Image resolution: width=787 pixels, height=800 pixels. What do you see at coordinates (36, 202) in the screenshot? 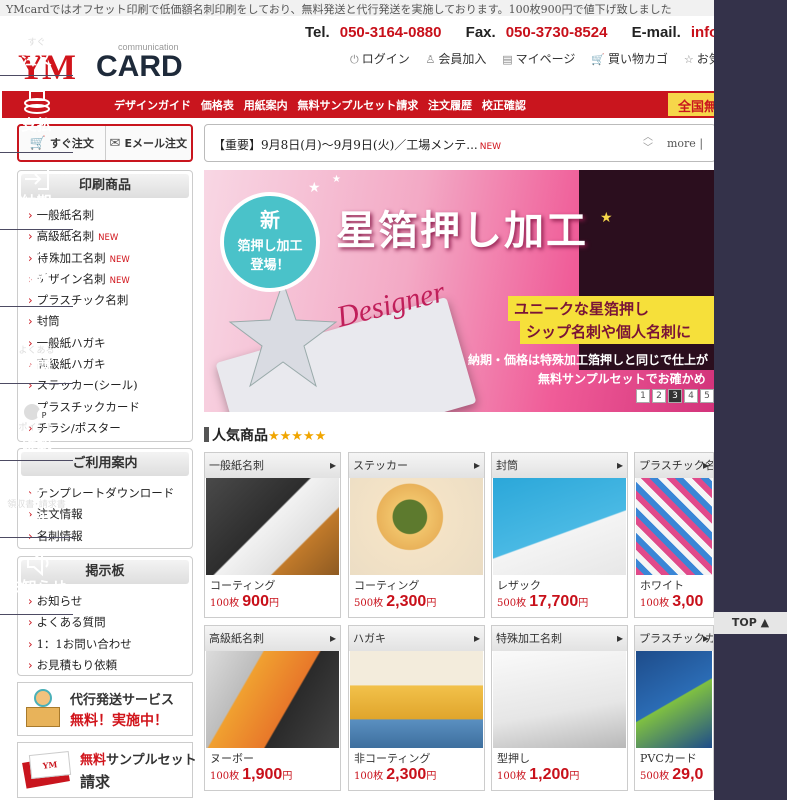
I see `side-label: 納期` at bounding box center [36, 202].